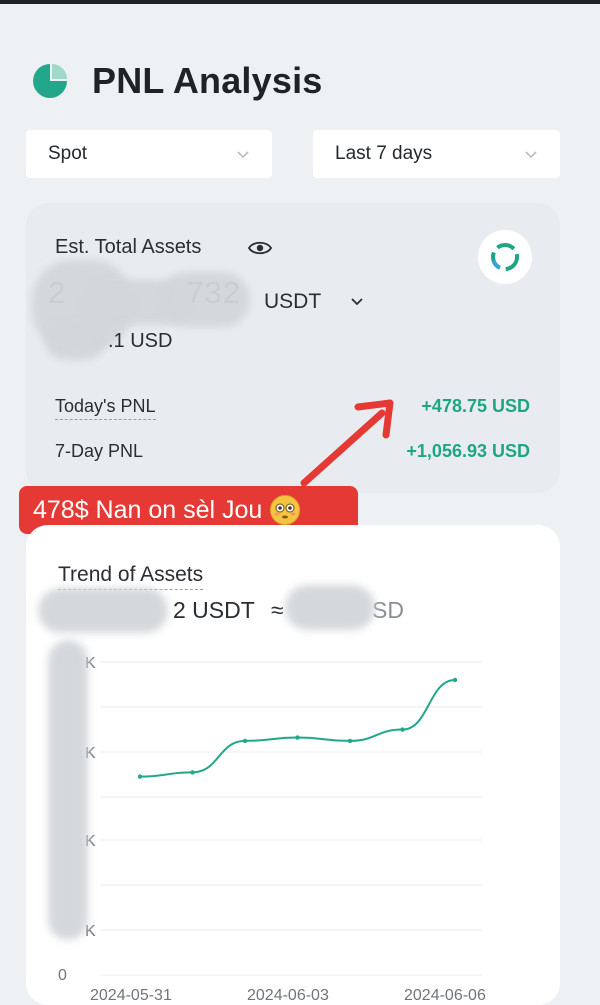  What do you see at coordinates (140, 341) in the screenshot?
I see `total-assets-usd: .1 USD` at bounding box center [140, 341].